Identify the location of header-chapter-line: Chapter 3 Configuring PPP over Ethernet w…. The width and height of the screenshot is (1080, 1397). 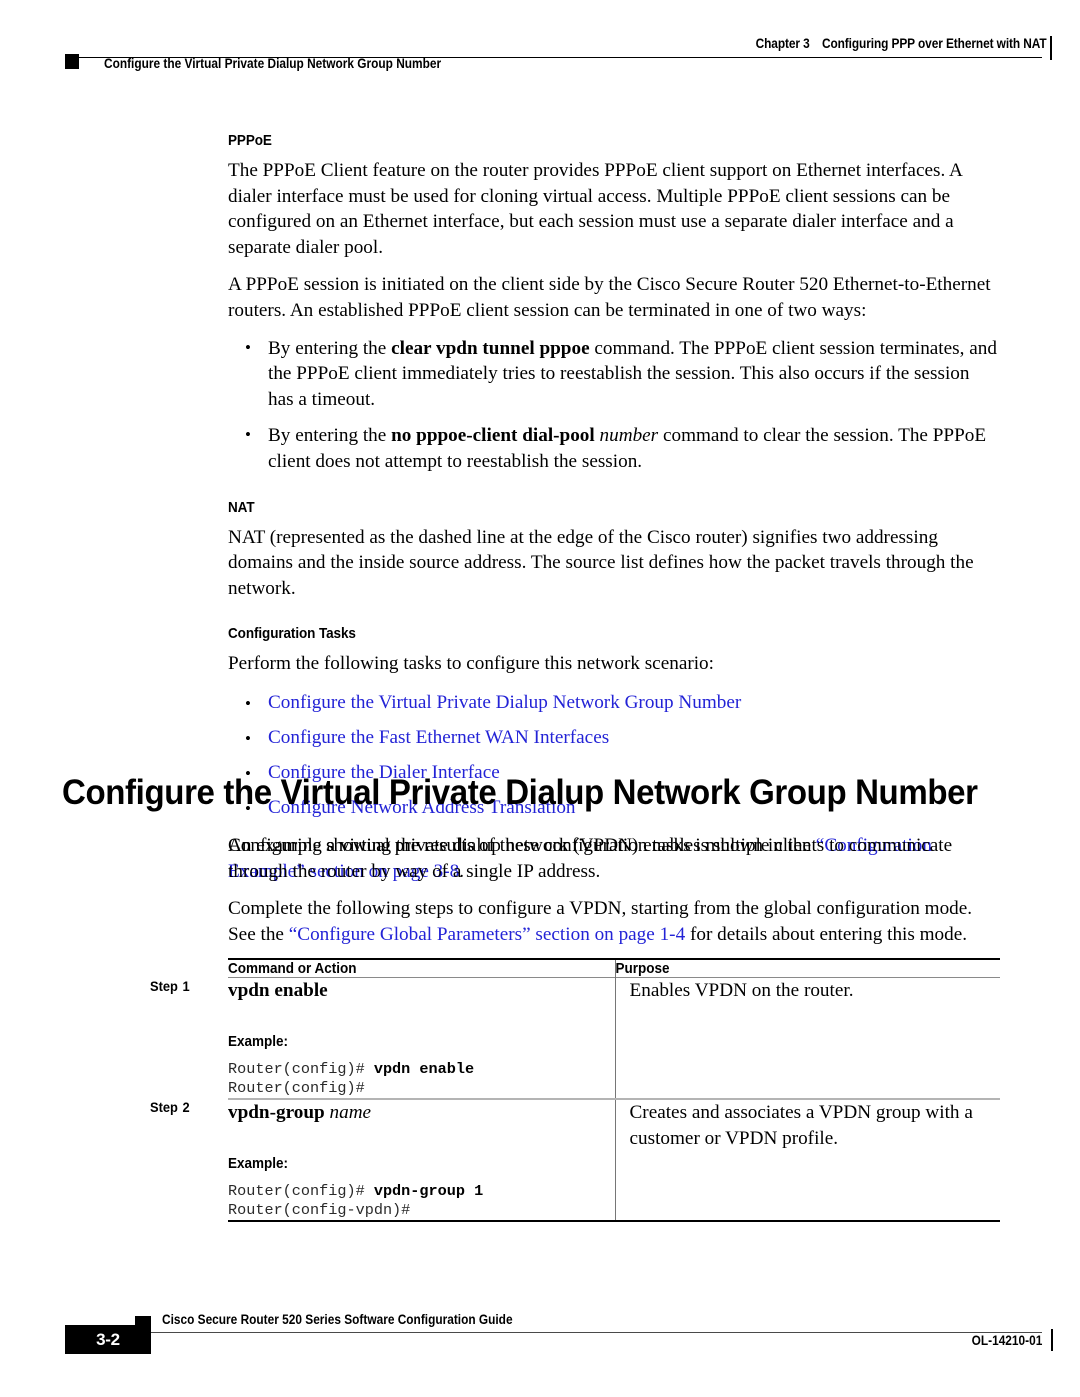
(605, 43).